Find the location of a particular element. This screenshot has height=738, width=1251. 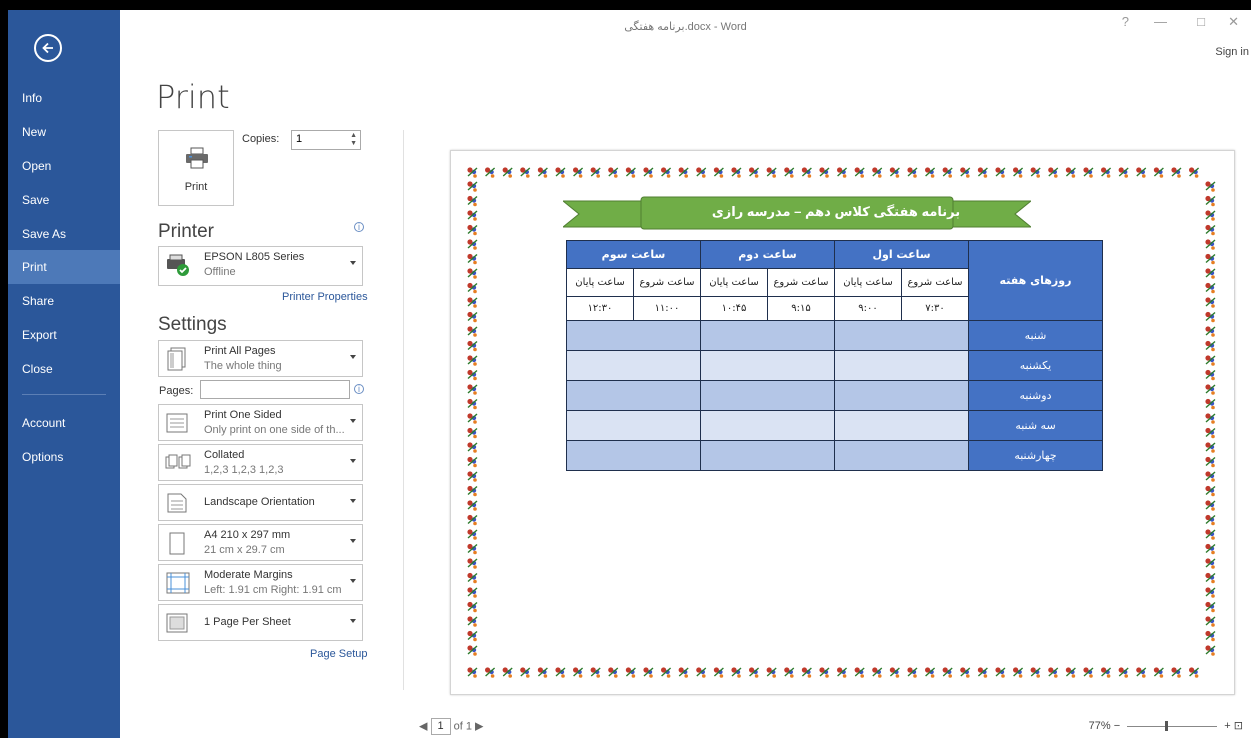

page-total: of 1 is located at coordinates (462, 726).